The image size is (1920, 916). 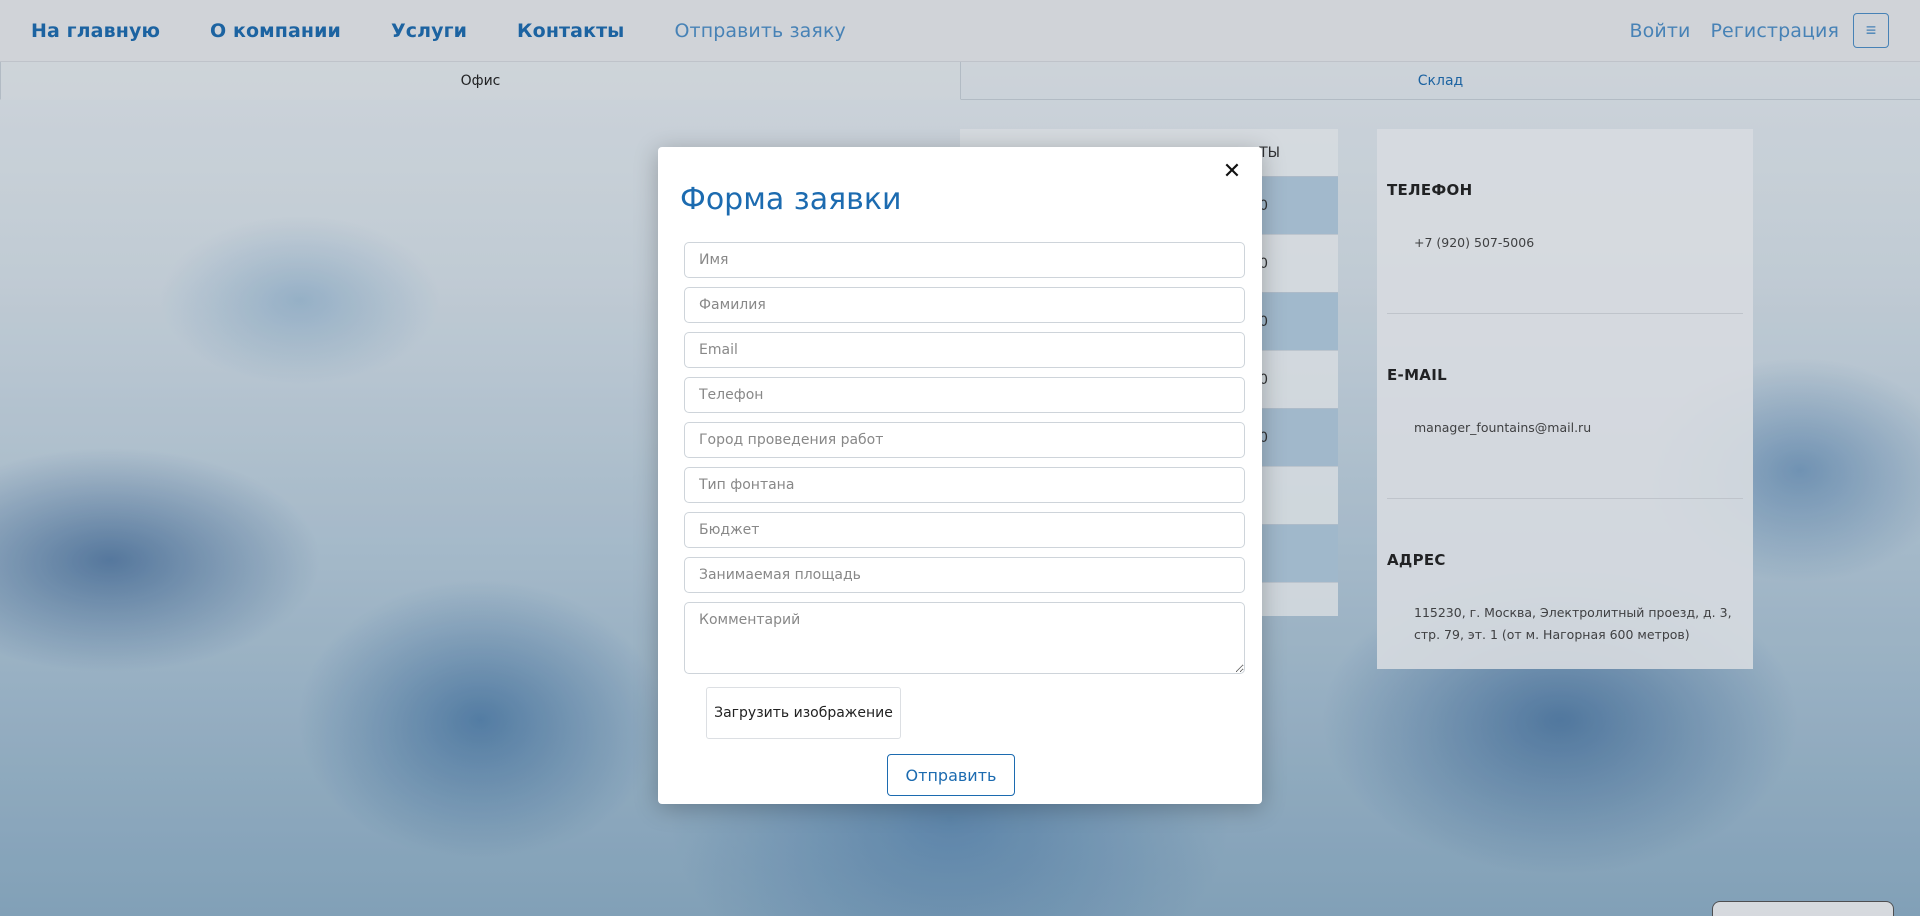 What do you see at coordinates (964, 638) in the screenshot?
I see `comment-field` at bounding box center [964, 638].